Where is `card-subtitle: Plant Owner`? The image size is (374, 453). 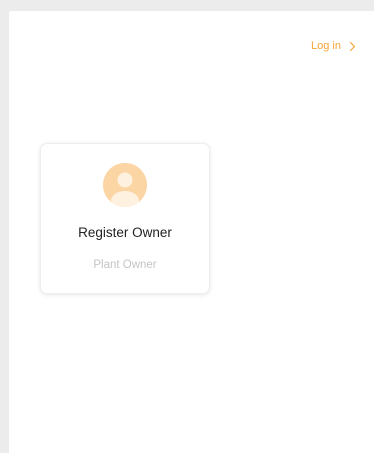 card-subtitle: Plant Owner is located at coordinates (125, 265).